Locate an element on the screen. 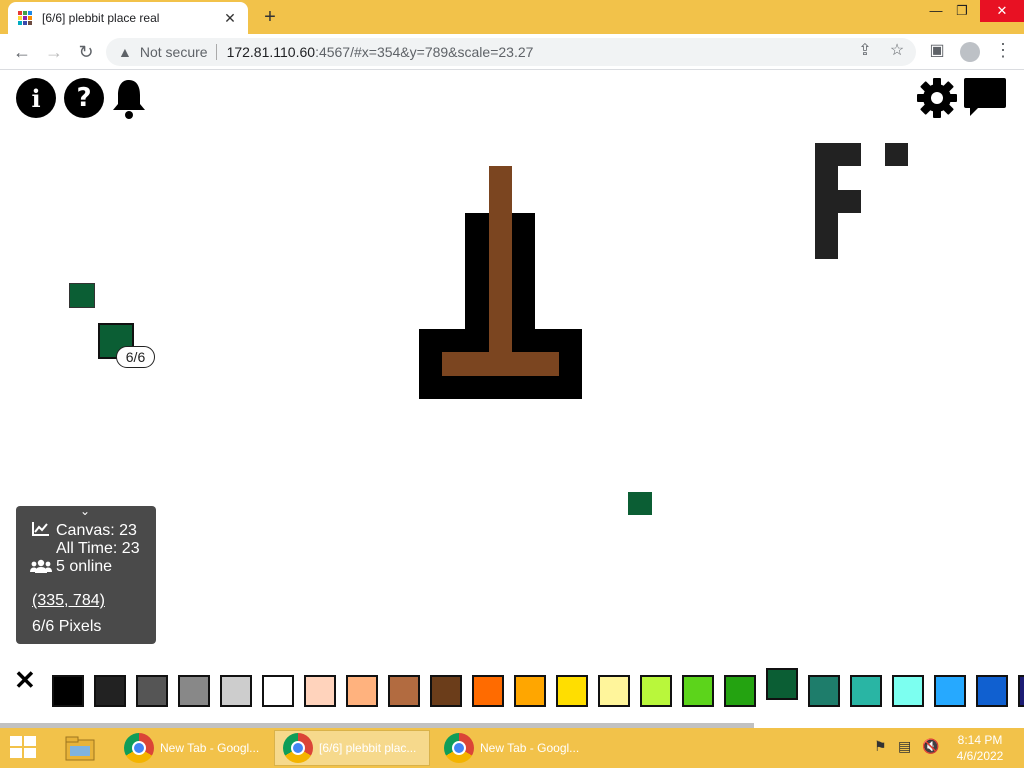 Image resolution: width=1024 pixels, height=768 pixels. action-center-flag-icon: ⚑ is located at coordinates (880, 746).